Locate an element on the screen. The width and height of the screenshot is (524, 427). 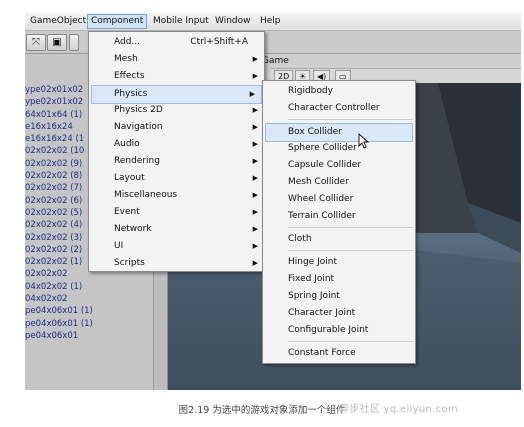
physics-menu-item: Hinge Joint is located at coordinates (339, 262).